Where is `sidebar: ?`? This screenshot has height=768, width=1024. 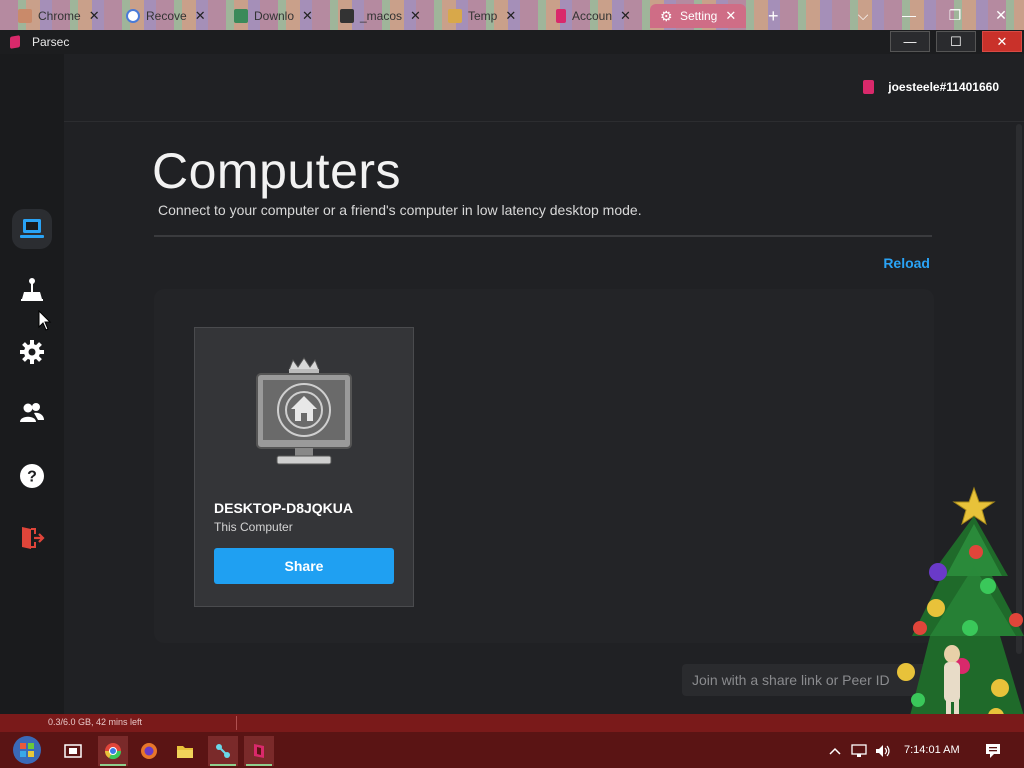 sidebar: ? is located at coordinates (32, 384).